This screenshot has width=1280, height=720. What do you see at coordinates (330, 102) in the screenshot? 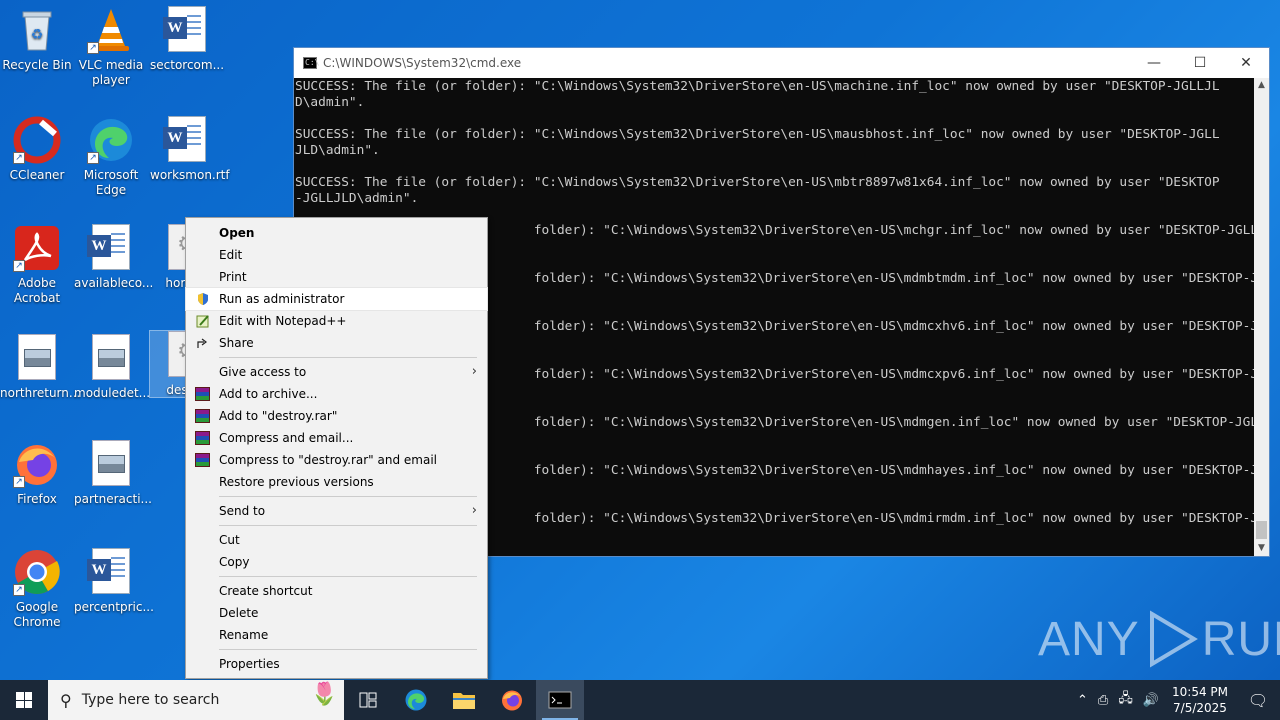
I see `console-line: D\admin".` at bounding box center [330, 102].